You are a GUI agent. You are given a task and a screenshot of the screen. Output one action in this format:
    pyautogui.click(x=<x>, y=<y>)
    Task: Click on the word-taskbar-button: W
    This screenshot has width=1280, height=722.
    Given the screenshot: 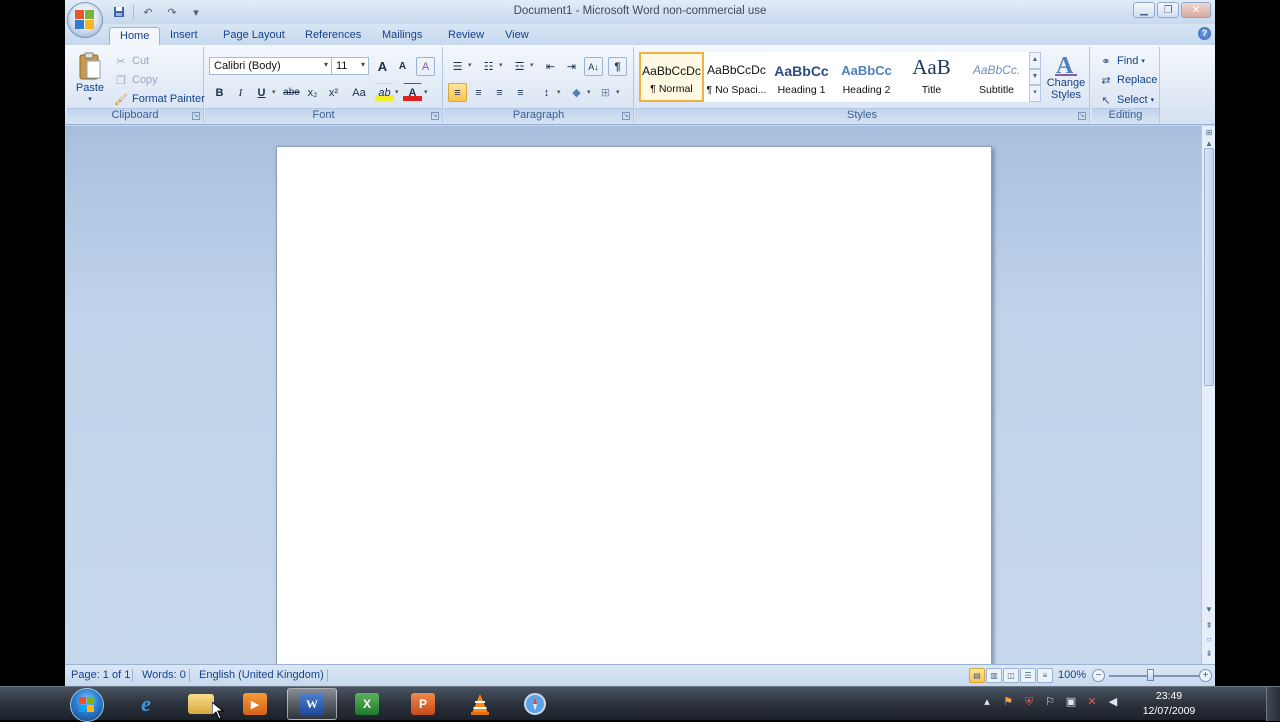 What is the action you would take?
    pyautogui.click(x=312, y=704)
    